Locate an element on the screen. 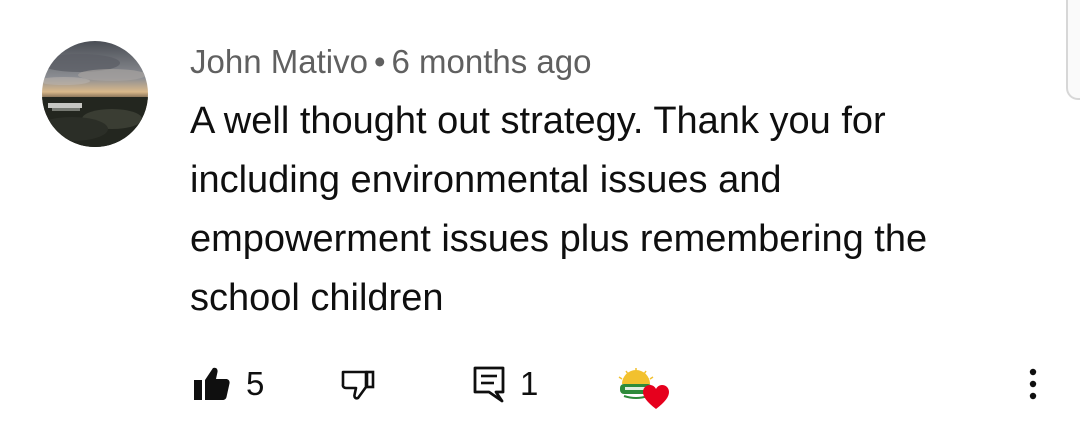  avatar is located at coordinates (95, 94).